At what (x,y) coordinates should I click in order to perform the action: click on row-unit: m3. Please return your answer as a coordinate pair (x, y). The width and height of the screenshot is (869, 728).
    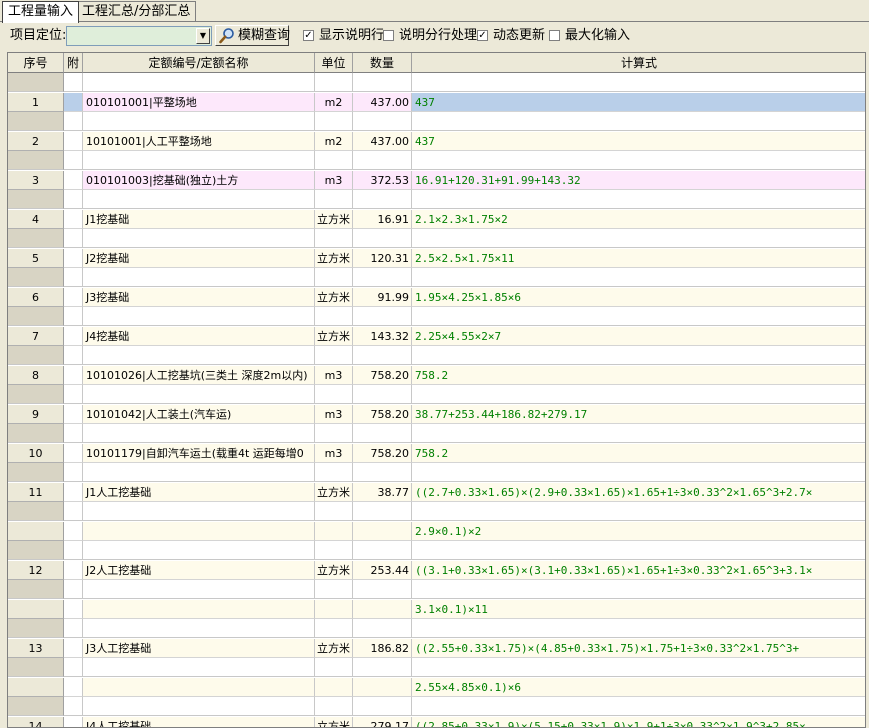
    Looking at the image, I should click on (334, 453).